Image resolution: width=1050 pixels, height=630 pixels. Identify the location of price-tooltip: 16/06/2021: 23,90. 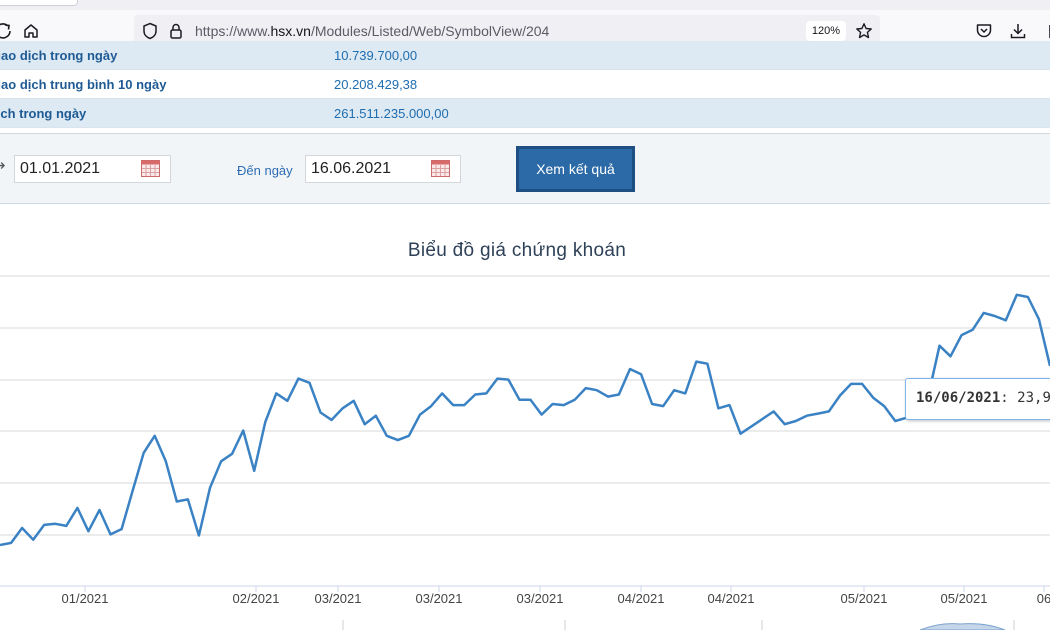
(977, 399).